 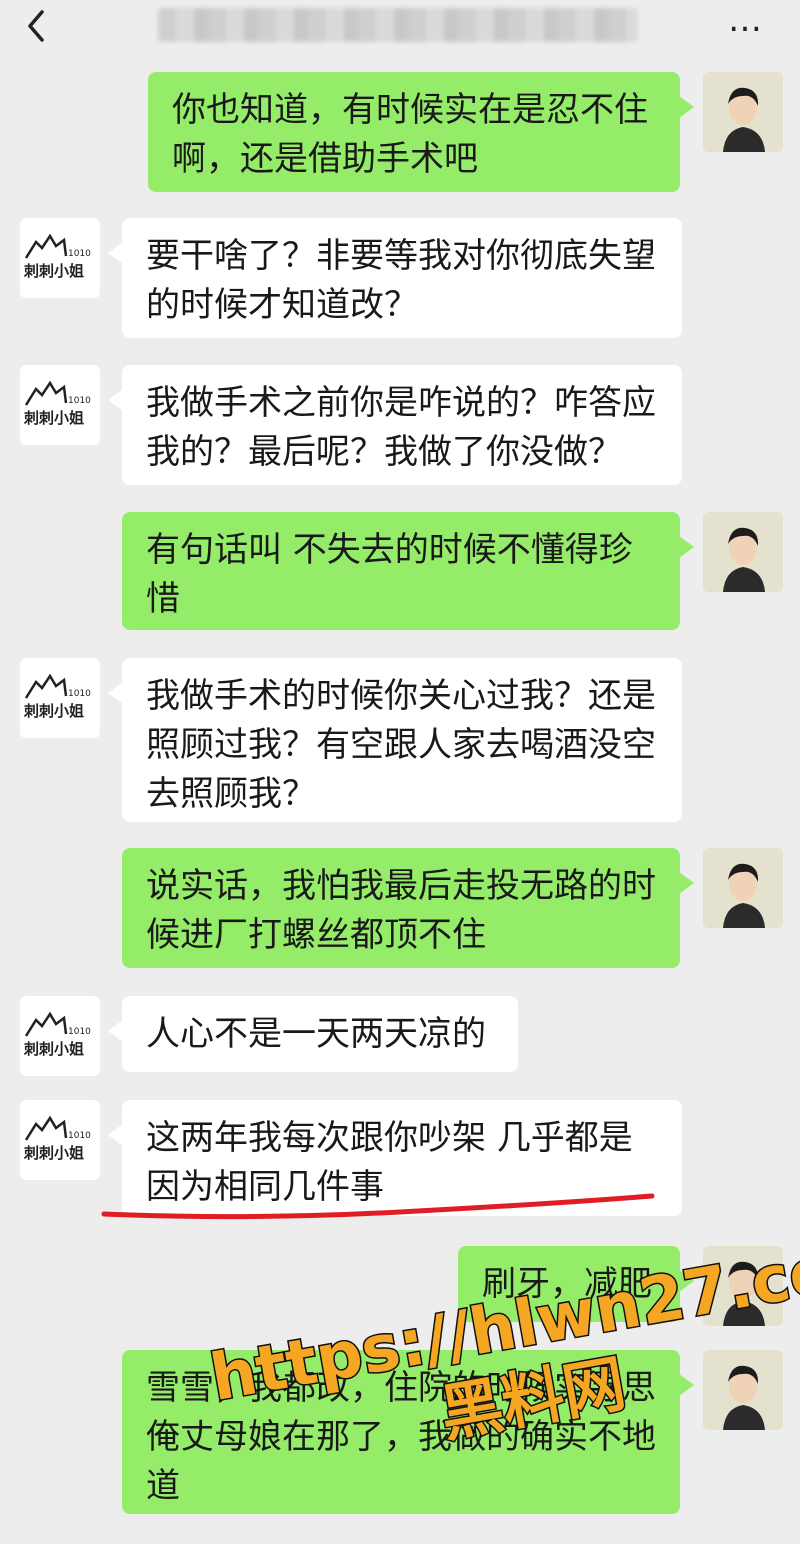 I want to click on back-button, so click(x=42, y=26).